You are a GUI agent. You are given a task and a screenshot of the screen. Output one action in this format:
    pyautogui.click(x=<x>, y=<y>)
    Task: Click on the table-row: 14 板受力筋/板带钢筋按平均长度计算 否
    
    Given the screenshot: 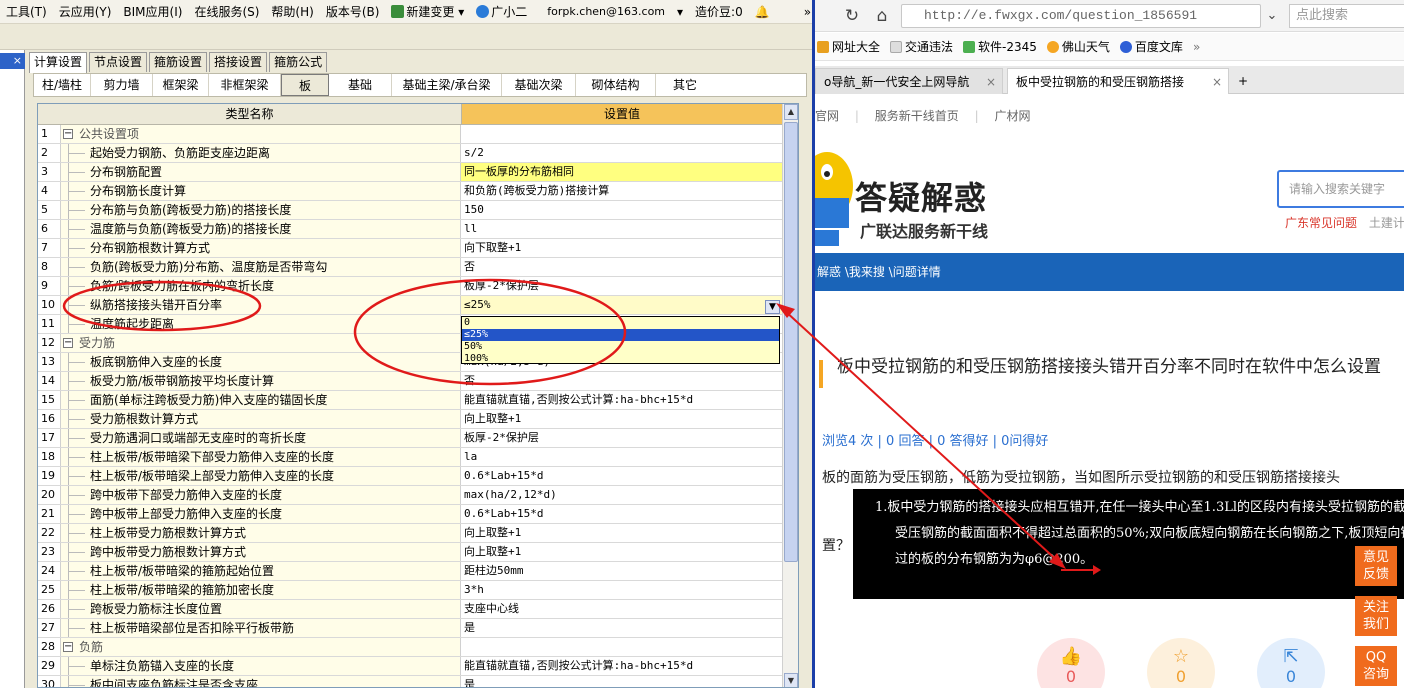 What is the action you would take?
    pyautogui.click(x=410, y=381)
    